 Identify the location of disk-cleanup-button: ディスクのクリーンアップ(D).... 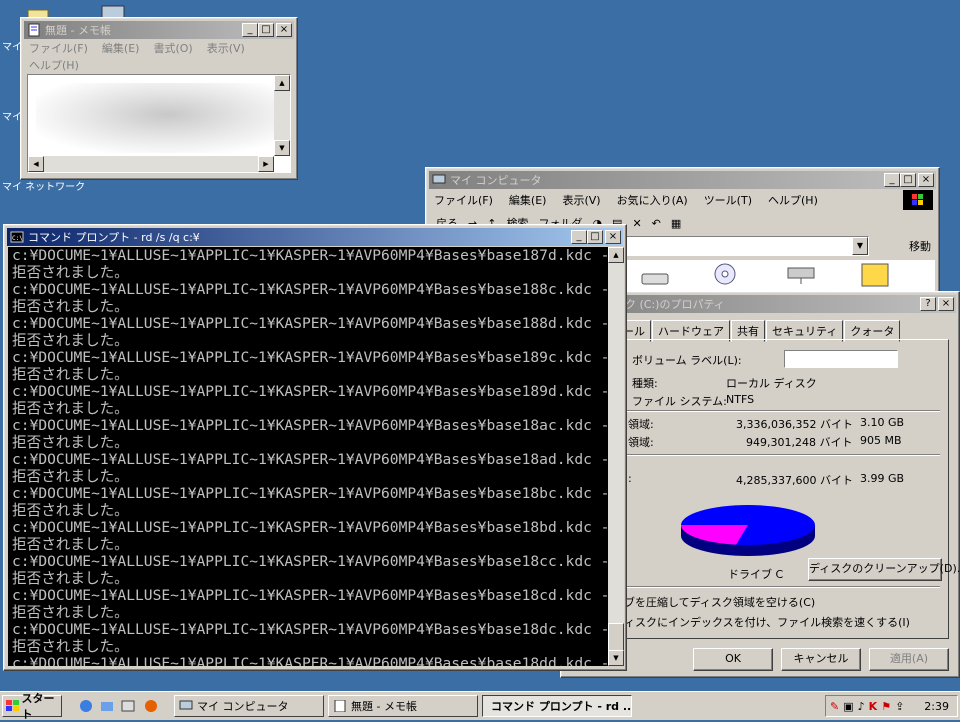
(884, 569).